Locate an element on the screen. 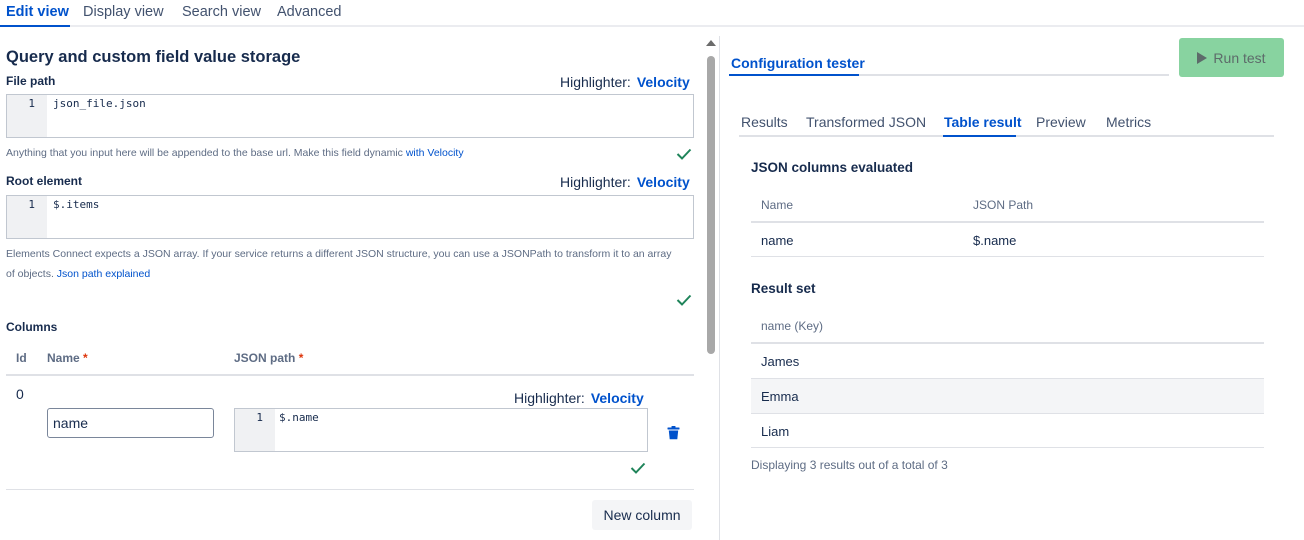 The width and height of the screenshot is (1304, 540). column-header-json-path: JSON path * is located at coordinates (268, 358).